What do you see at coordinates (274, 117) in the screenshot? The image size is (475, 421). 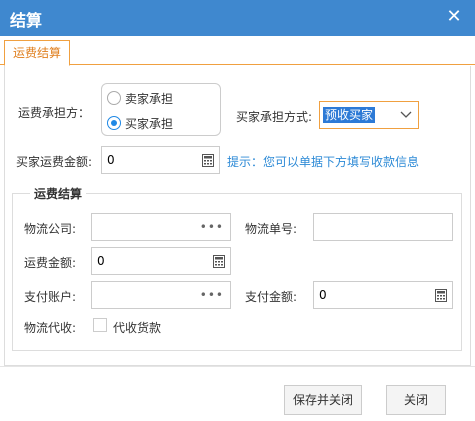 I see `buyer-mode-label: 买家承担方式:` at bounding box center [274, 117].